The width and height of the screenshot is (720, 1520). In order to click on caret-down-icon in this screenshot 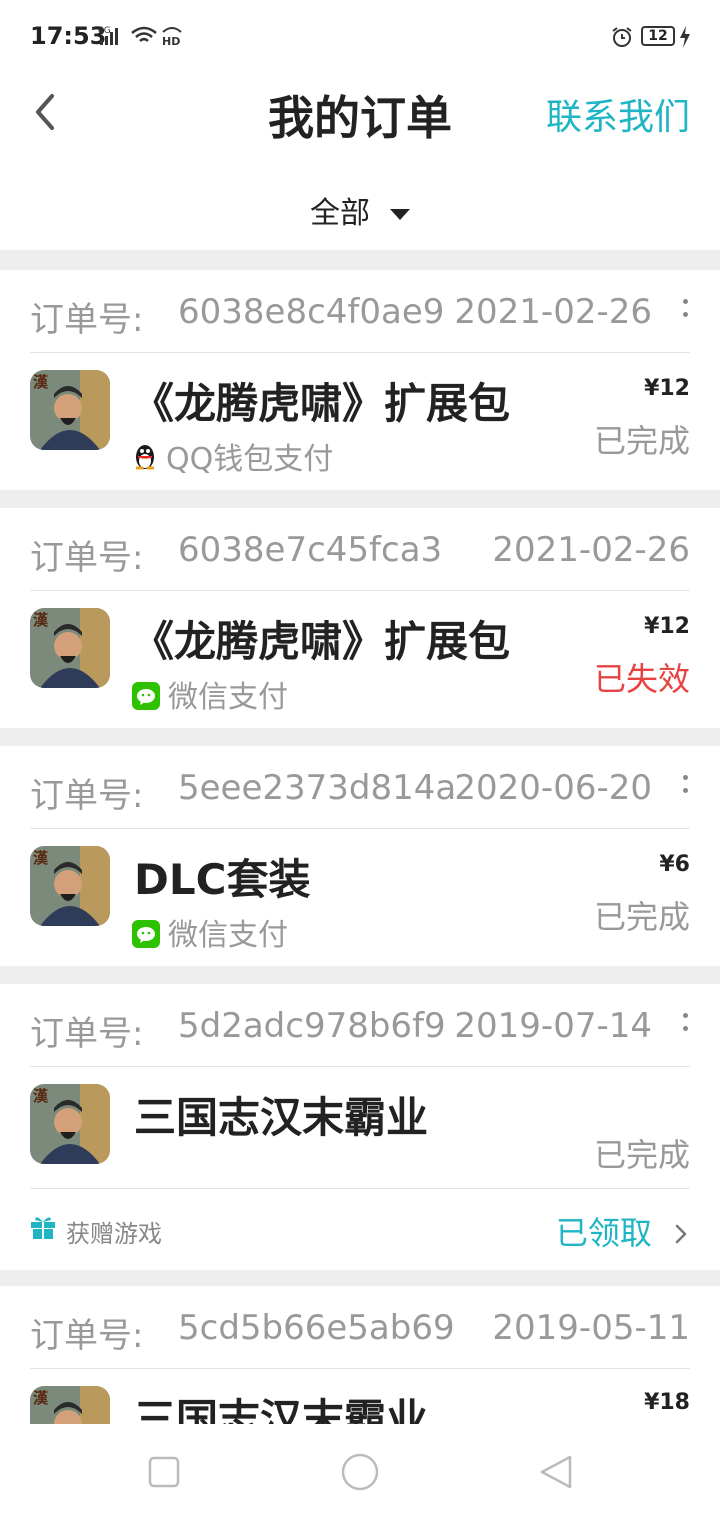, I will do `click(400, 214)`.